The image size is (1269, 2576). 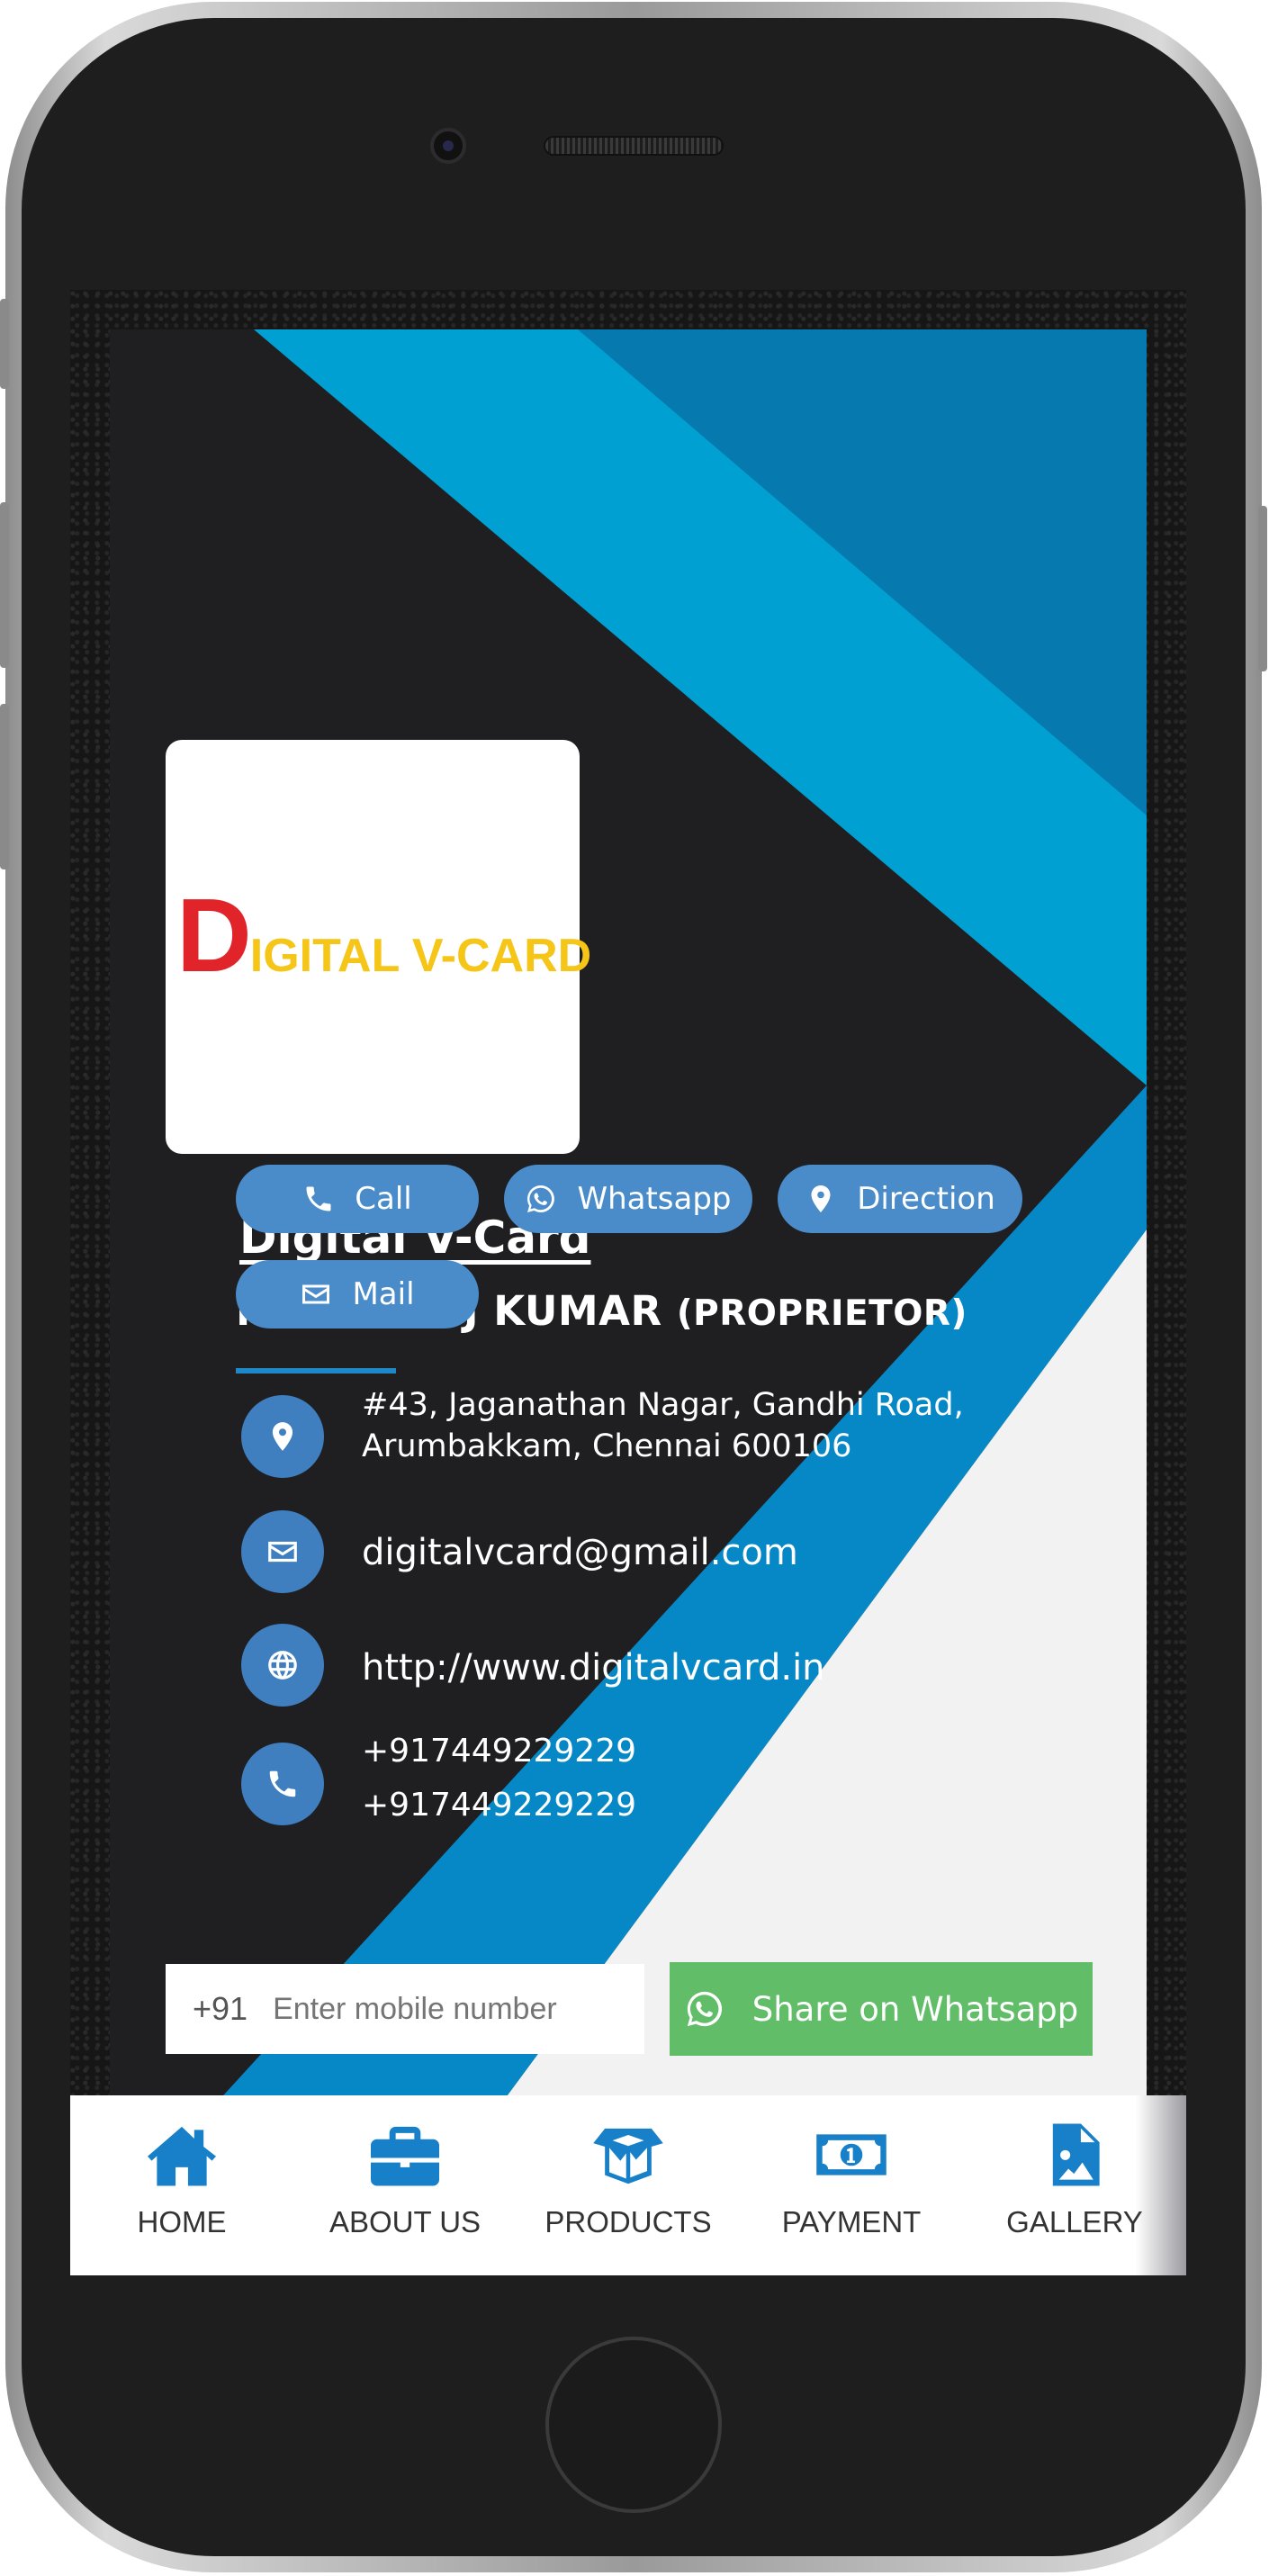 I want to click on website-icon-circle, so click(x=283, y=1665).